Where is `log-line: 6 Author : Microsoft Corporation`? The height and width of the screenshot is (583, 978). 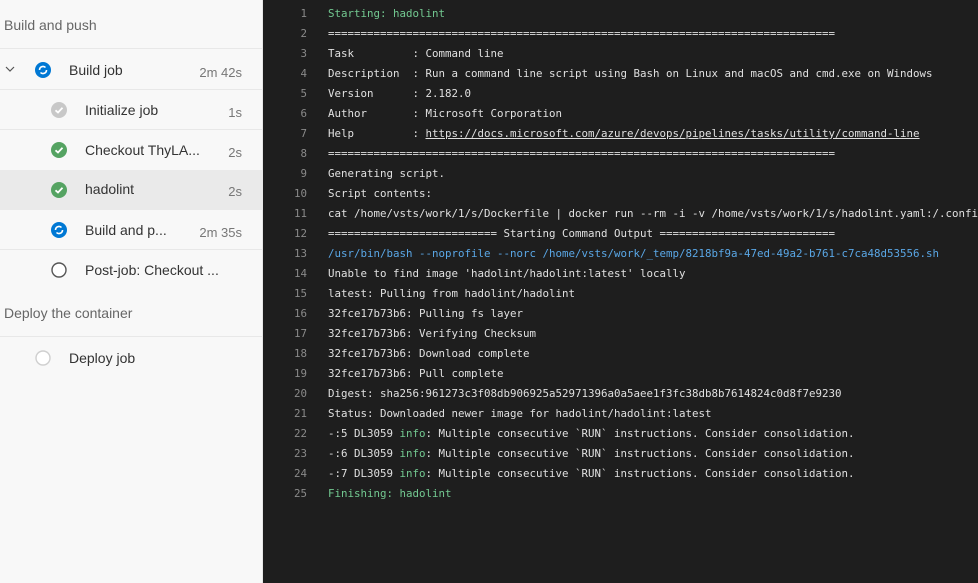 log-line: 6 Author : Microsoft Corporation is located at coordinates (431, 113).